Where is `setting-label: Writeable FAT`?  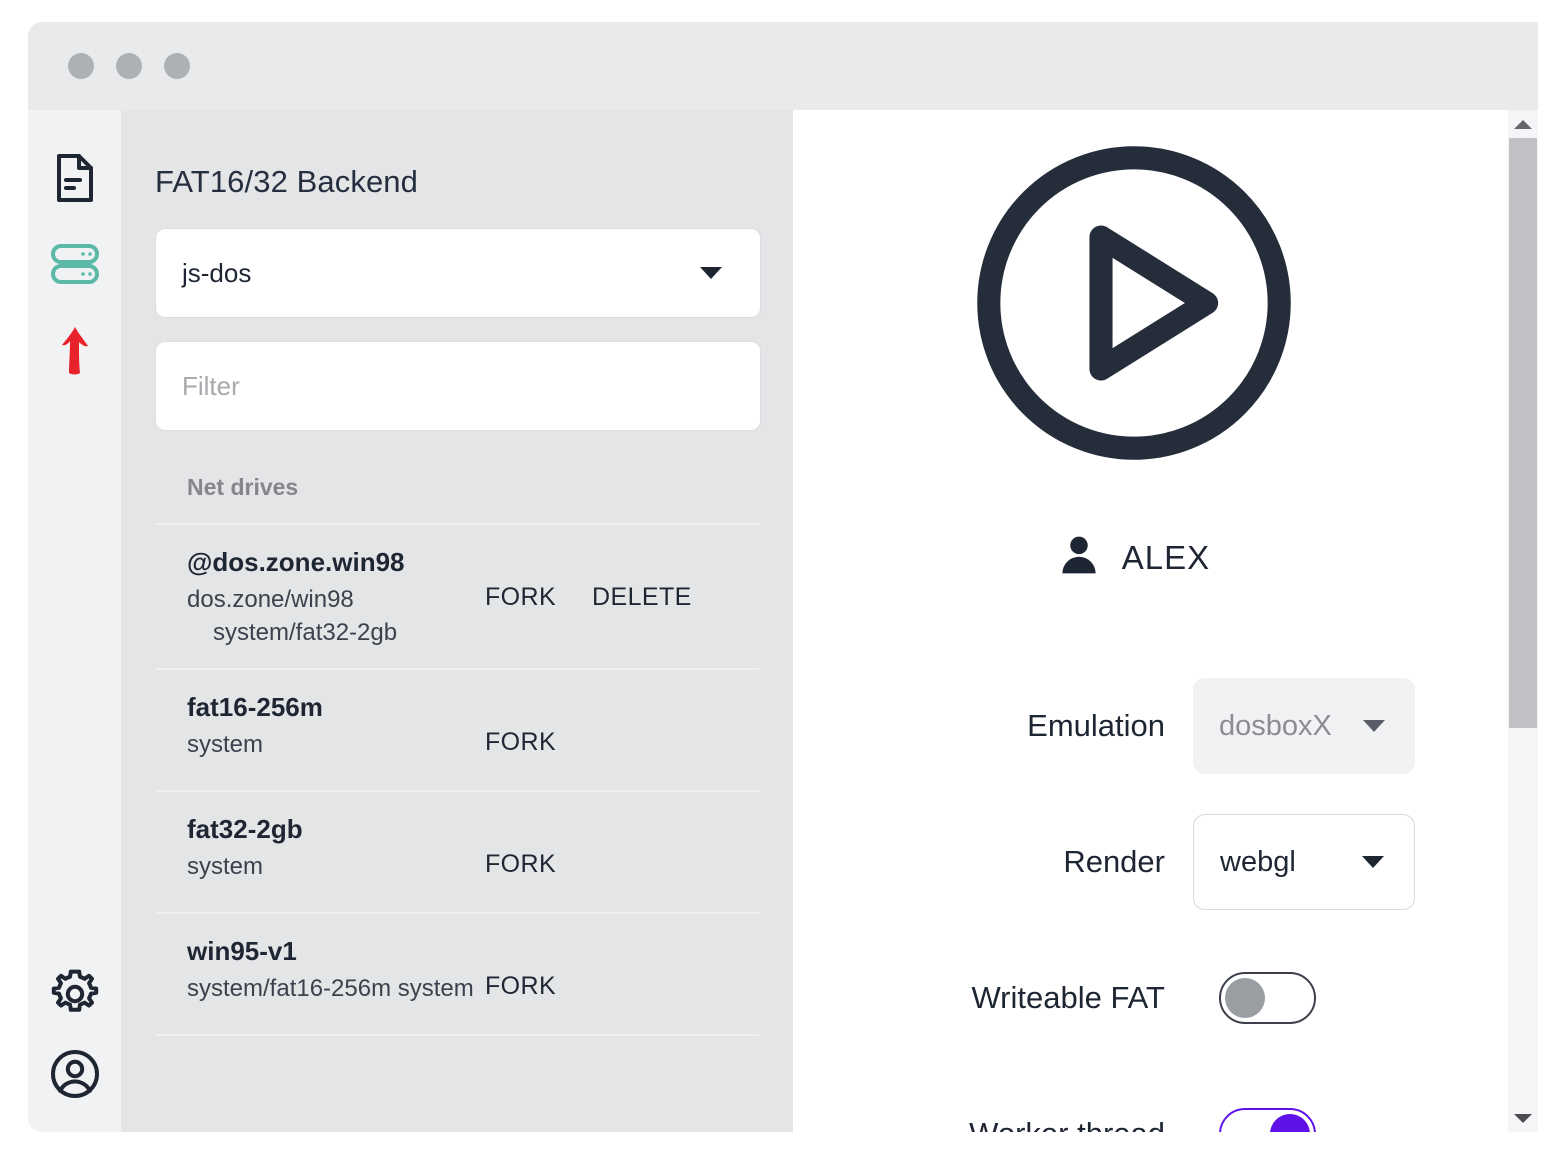
setting-label: Writeable FAT is located at coordinates (1068, 997).